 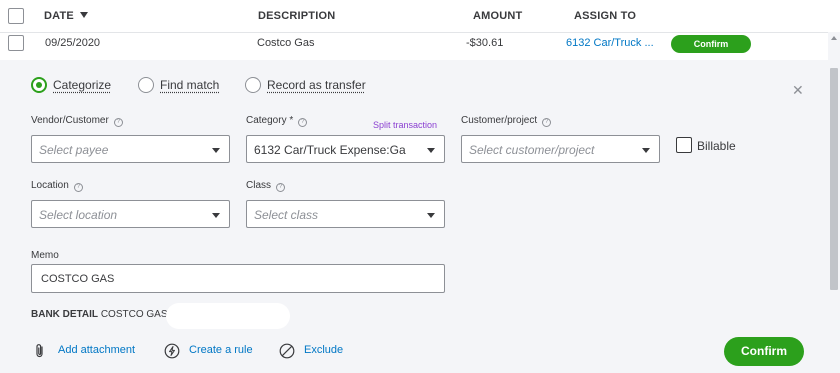 What do you see at coordinates (287, 351) in the screenshot?
I see `exclude-icon` at bounding box center [287, 351].